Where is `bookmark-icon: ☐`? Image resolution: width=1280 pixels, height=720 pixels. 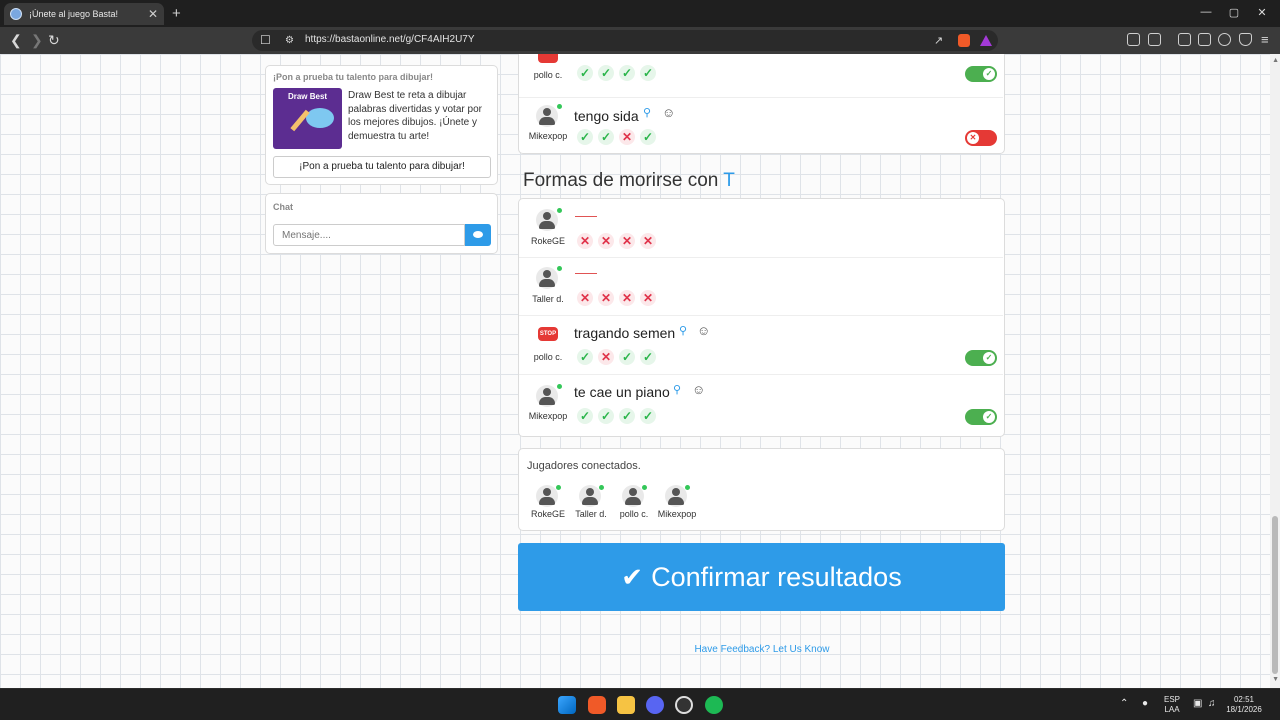 bookmark-icon: ☐ is located at coordinates (265, 40).